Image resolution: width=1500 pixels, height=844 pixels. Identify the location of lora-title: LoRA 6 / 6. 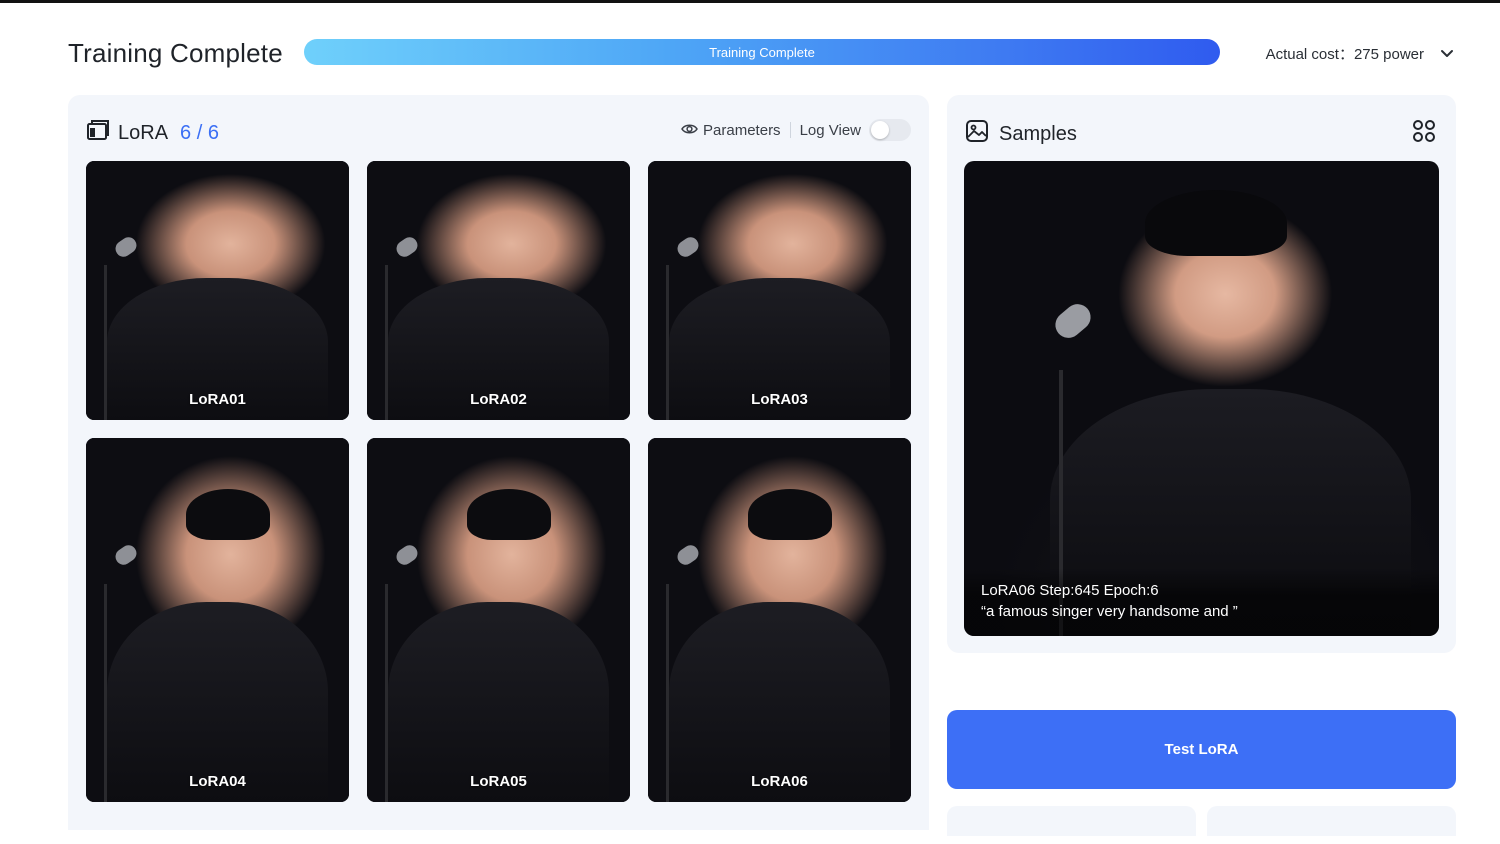
(152, 133).